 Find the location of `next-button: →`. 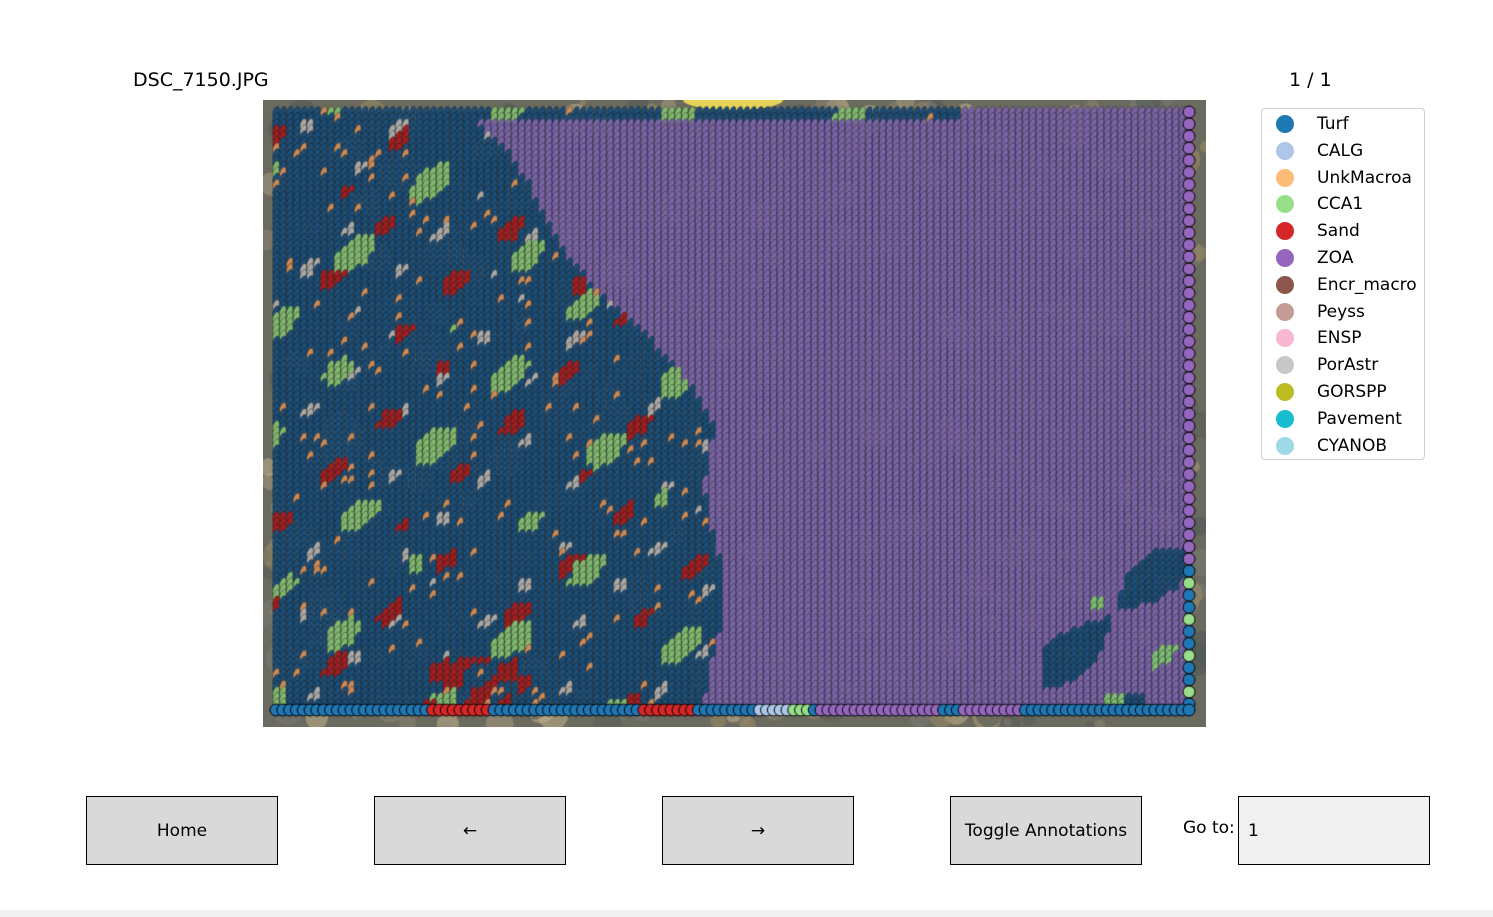

next-button: → is located at coordinates (758, 830).